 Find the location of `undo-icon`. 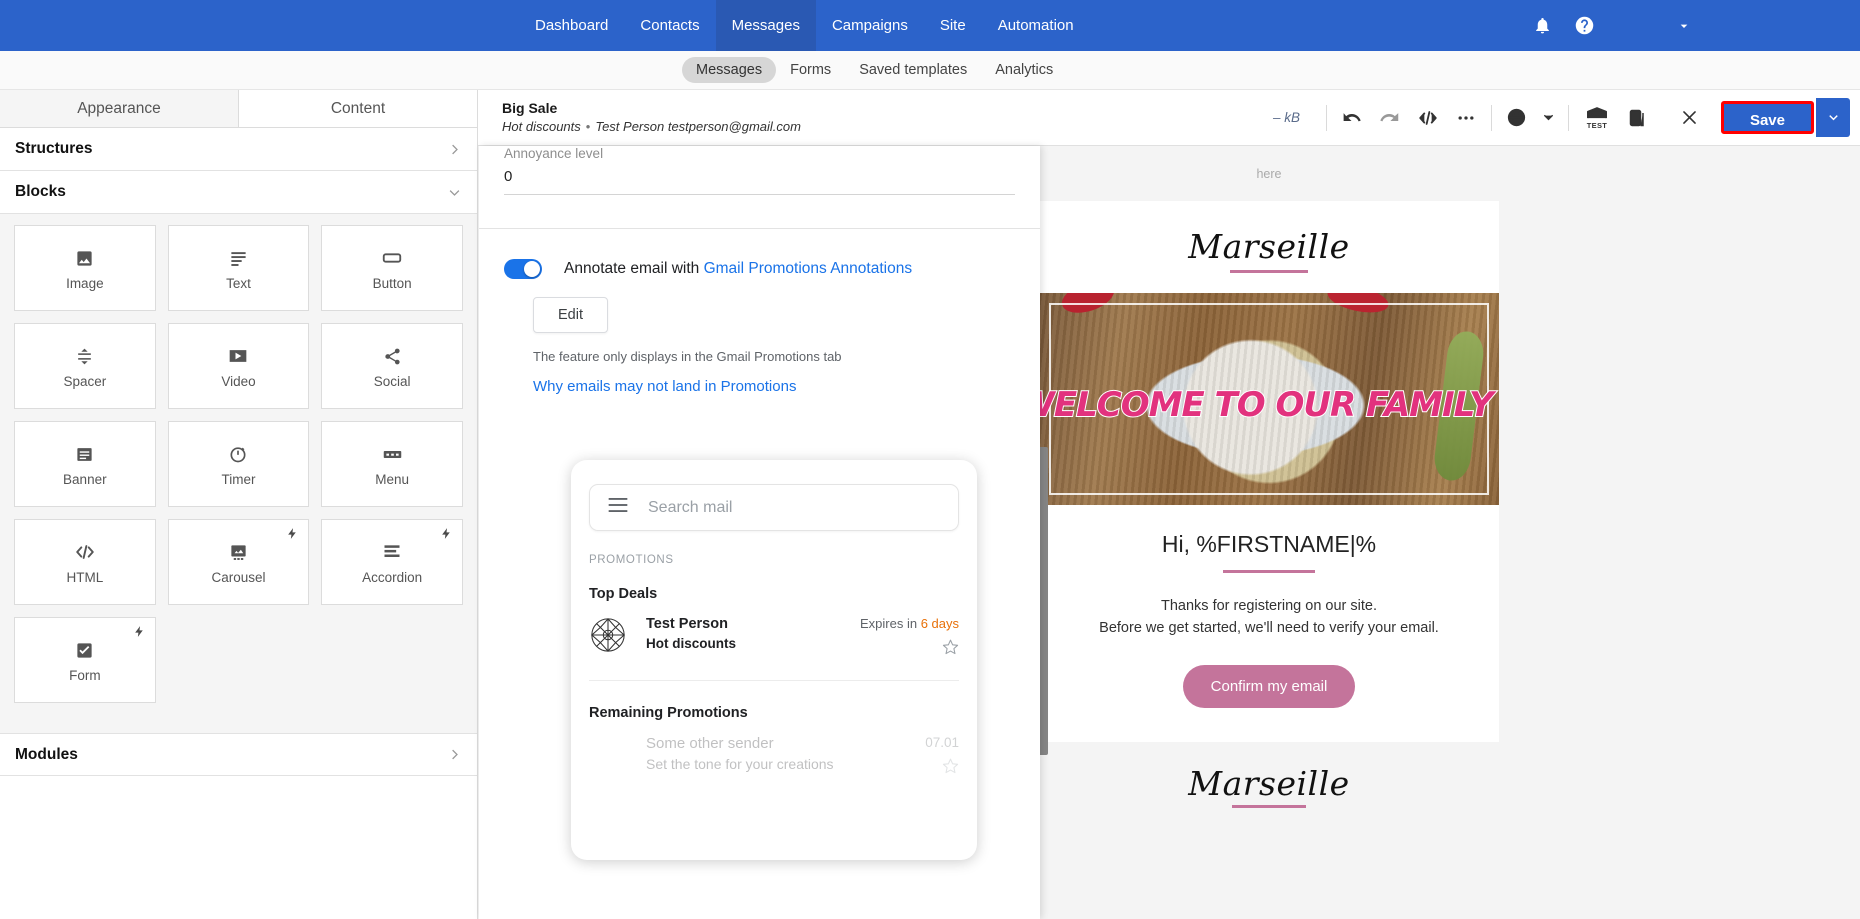

undo-icon is located at coordinates (1352, 118).